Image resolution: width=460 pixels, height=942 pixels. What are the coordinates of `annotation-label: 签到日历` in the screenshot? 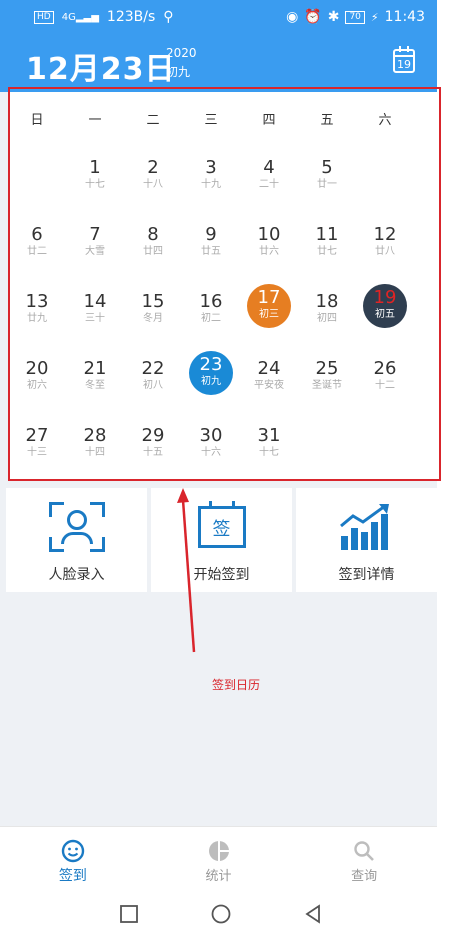 It's located at (236, 685).